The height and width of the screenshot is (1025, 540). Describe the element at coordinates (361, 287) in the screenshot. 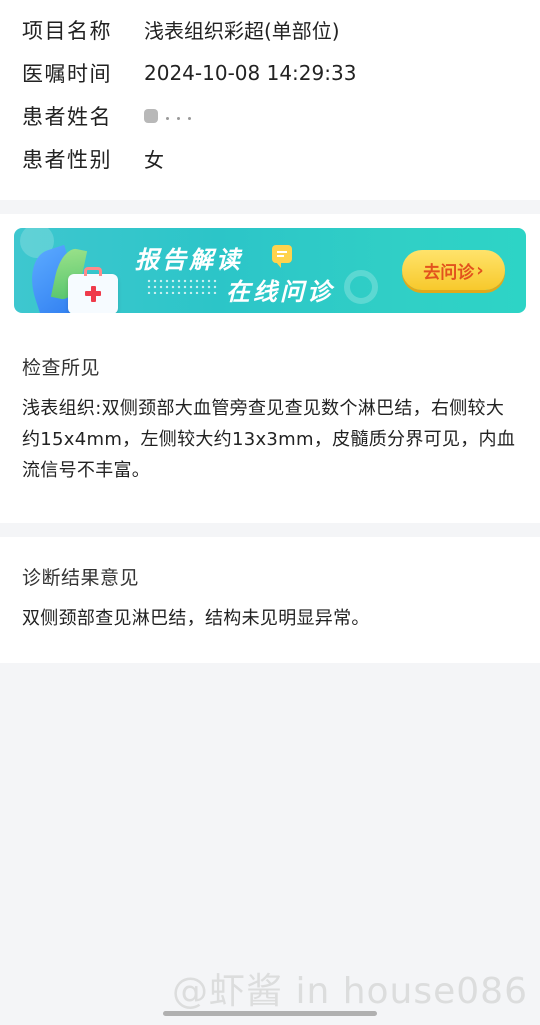

I see `decor-ring` at that location.